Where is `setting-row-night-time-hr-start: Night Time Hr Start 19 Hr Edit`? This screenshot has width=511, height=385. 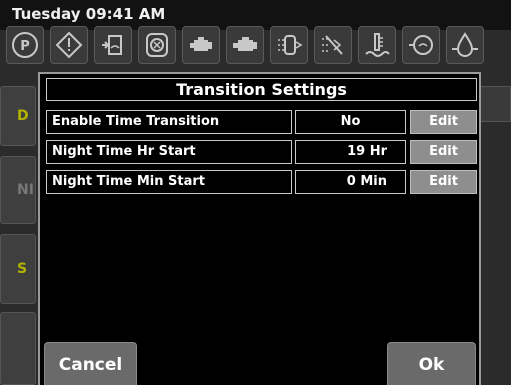
setting-row-night-time-hr-start: Night Time Hr Start 19 Hr Edit is located at coordinates (261, 152).